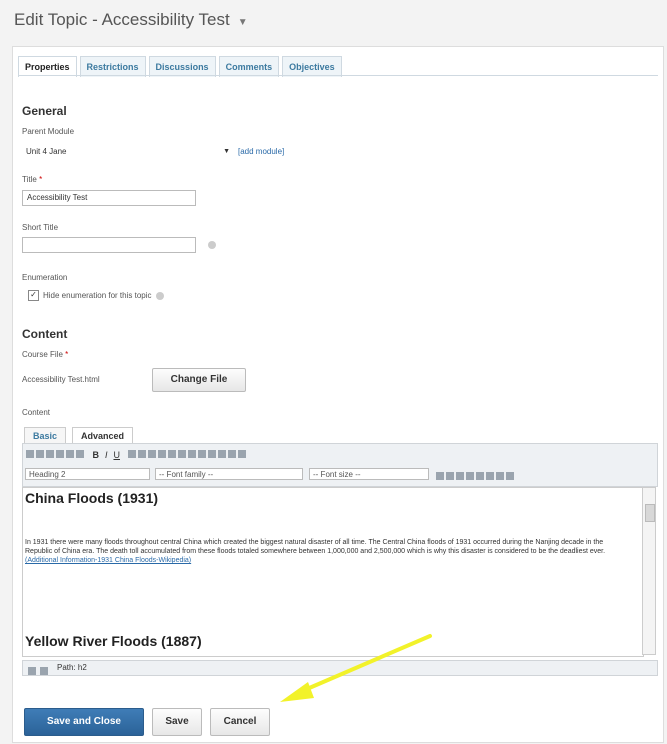 The height and width of the screenshot is (744, 667). What do you see at coordinates (60, 453) in the screenshot?
I see `paste-text-icon` at bounding box center [60, 453].